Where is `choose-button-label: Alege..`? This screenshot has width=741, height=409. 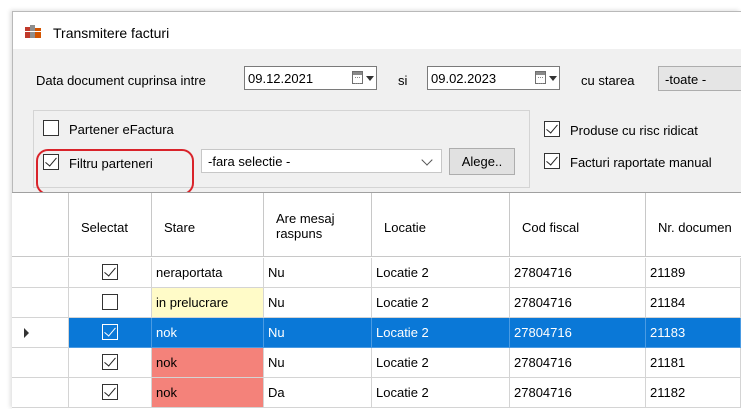
choose-button-label: Alege.. is located at coordinates (482, 161).